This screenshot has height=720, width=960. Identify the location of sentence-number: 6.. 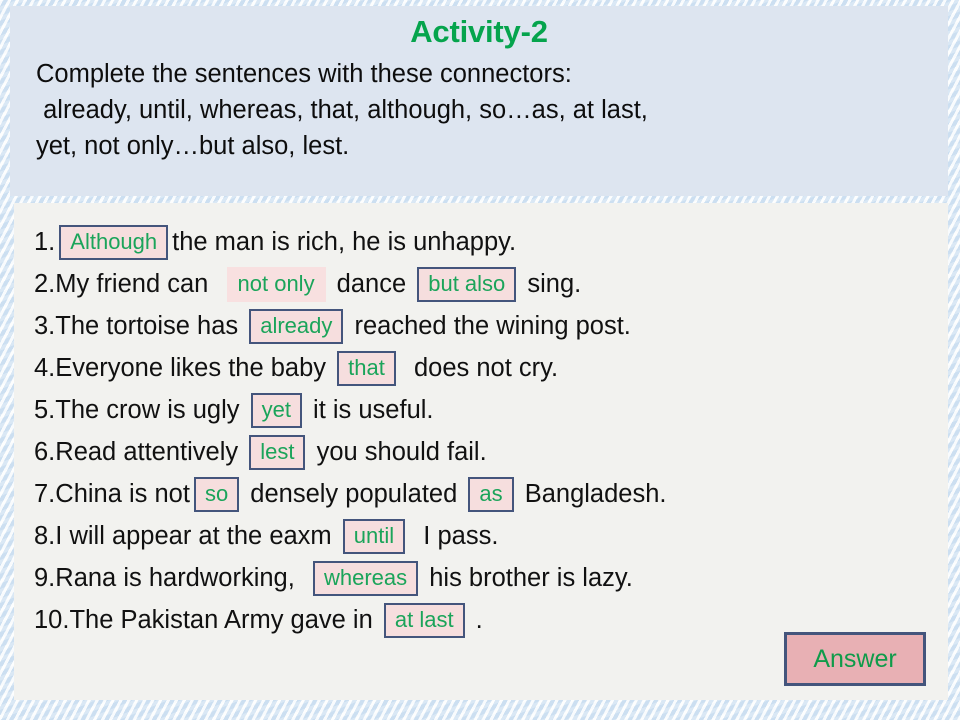
(45, 451).